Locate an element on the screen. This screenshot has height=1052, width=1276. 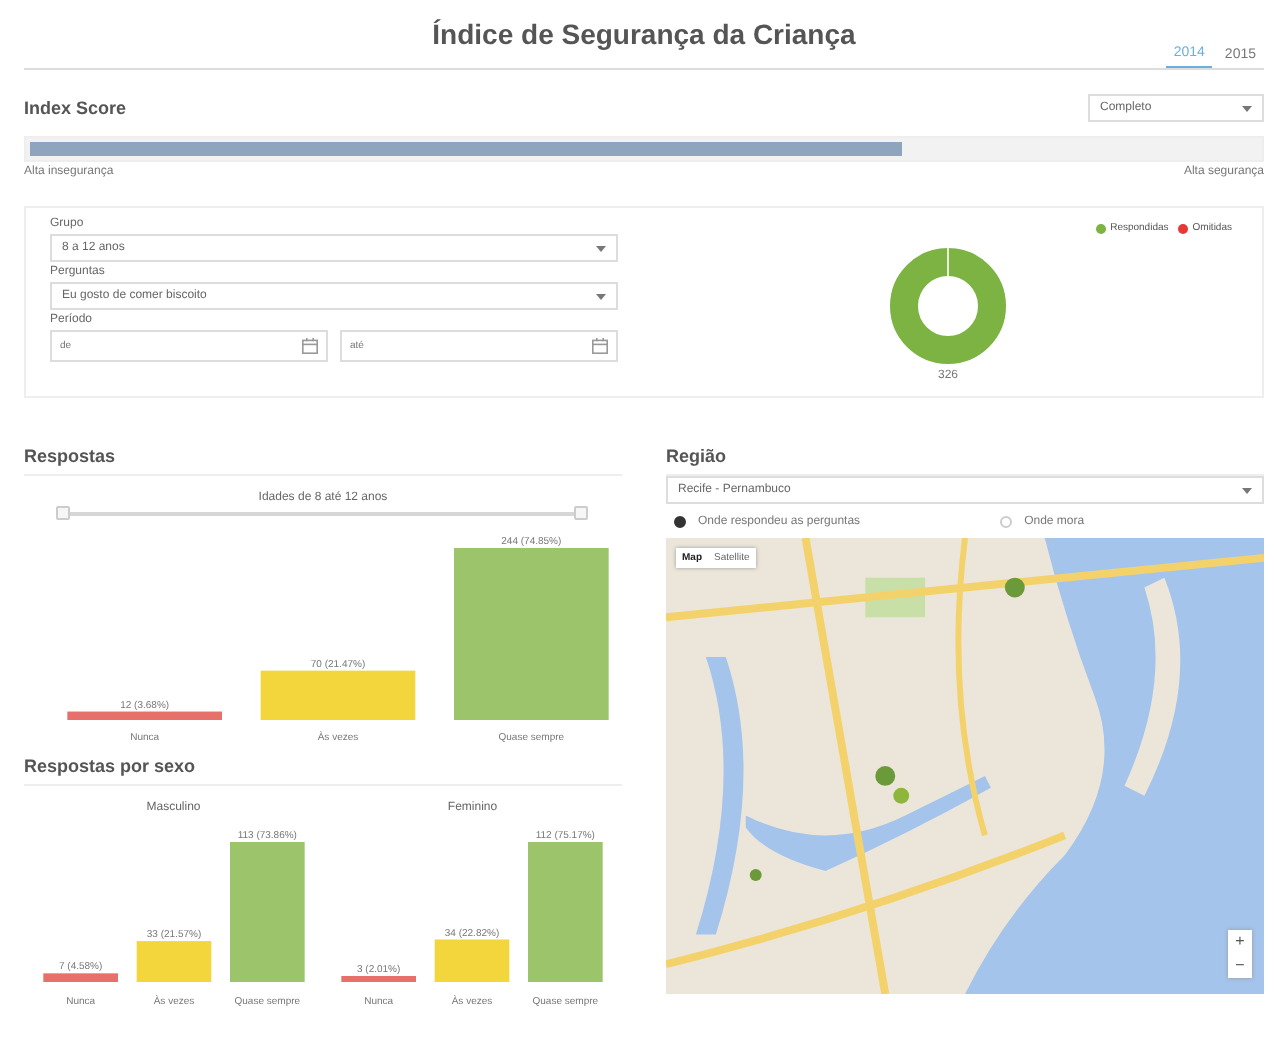
page-title: Índice de Segurança da Criança is located at coordinates (644, 34).